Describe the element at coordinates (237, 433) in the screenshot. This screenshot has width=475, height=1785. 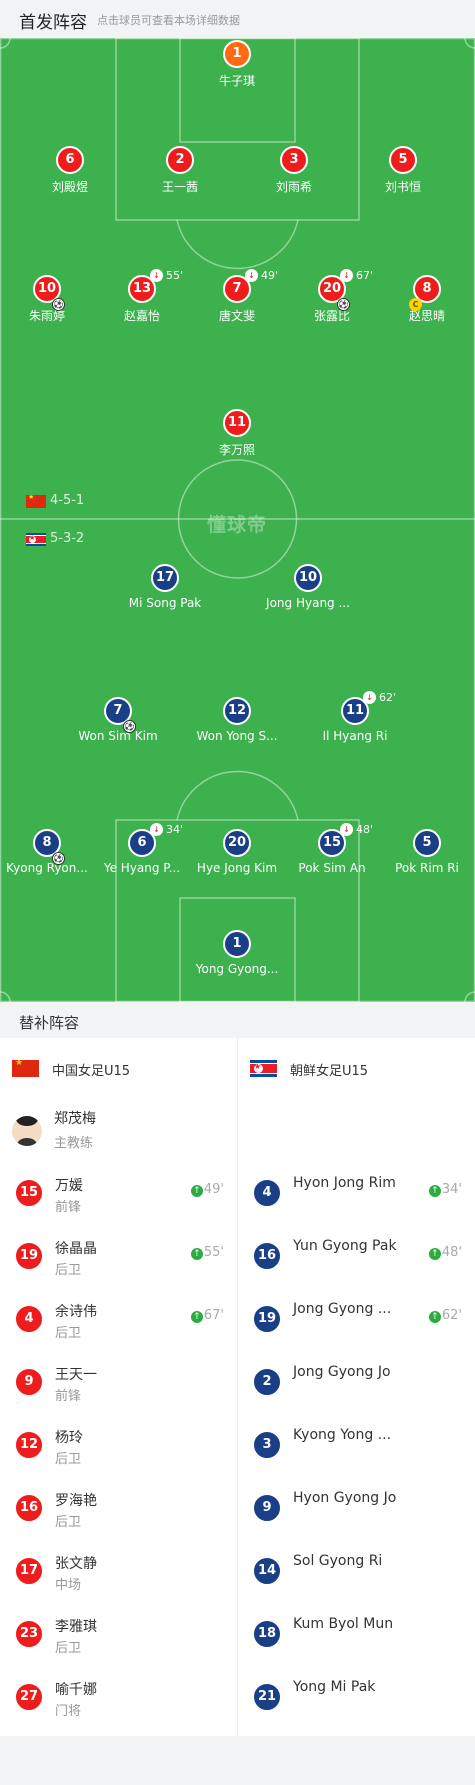
I see `player-cn-11: 11 李万照` at that location.